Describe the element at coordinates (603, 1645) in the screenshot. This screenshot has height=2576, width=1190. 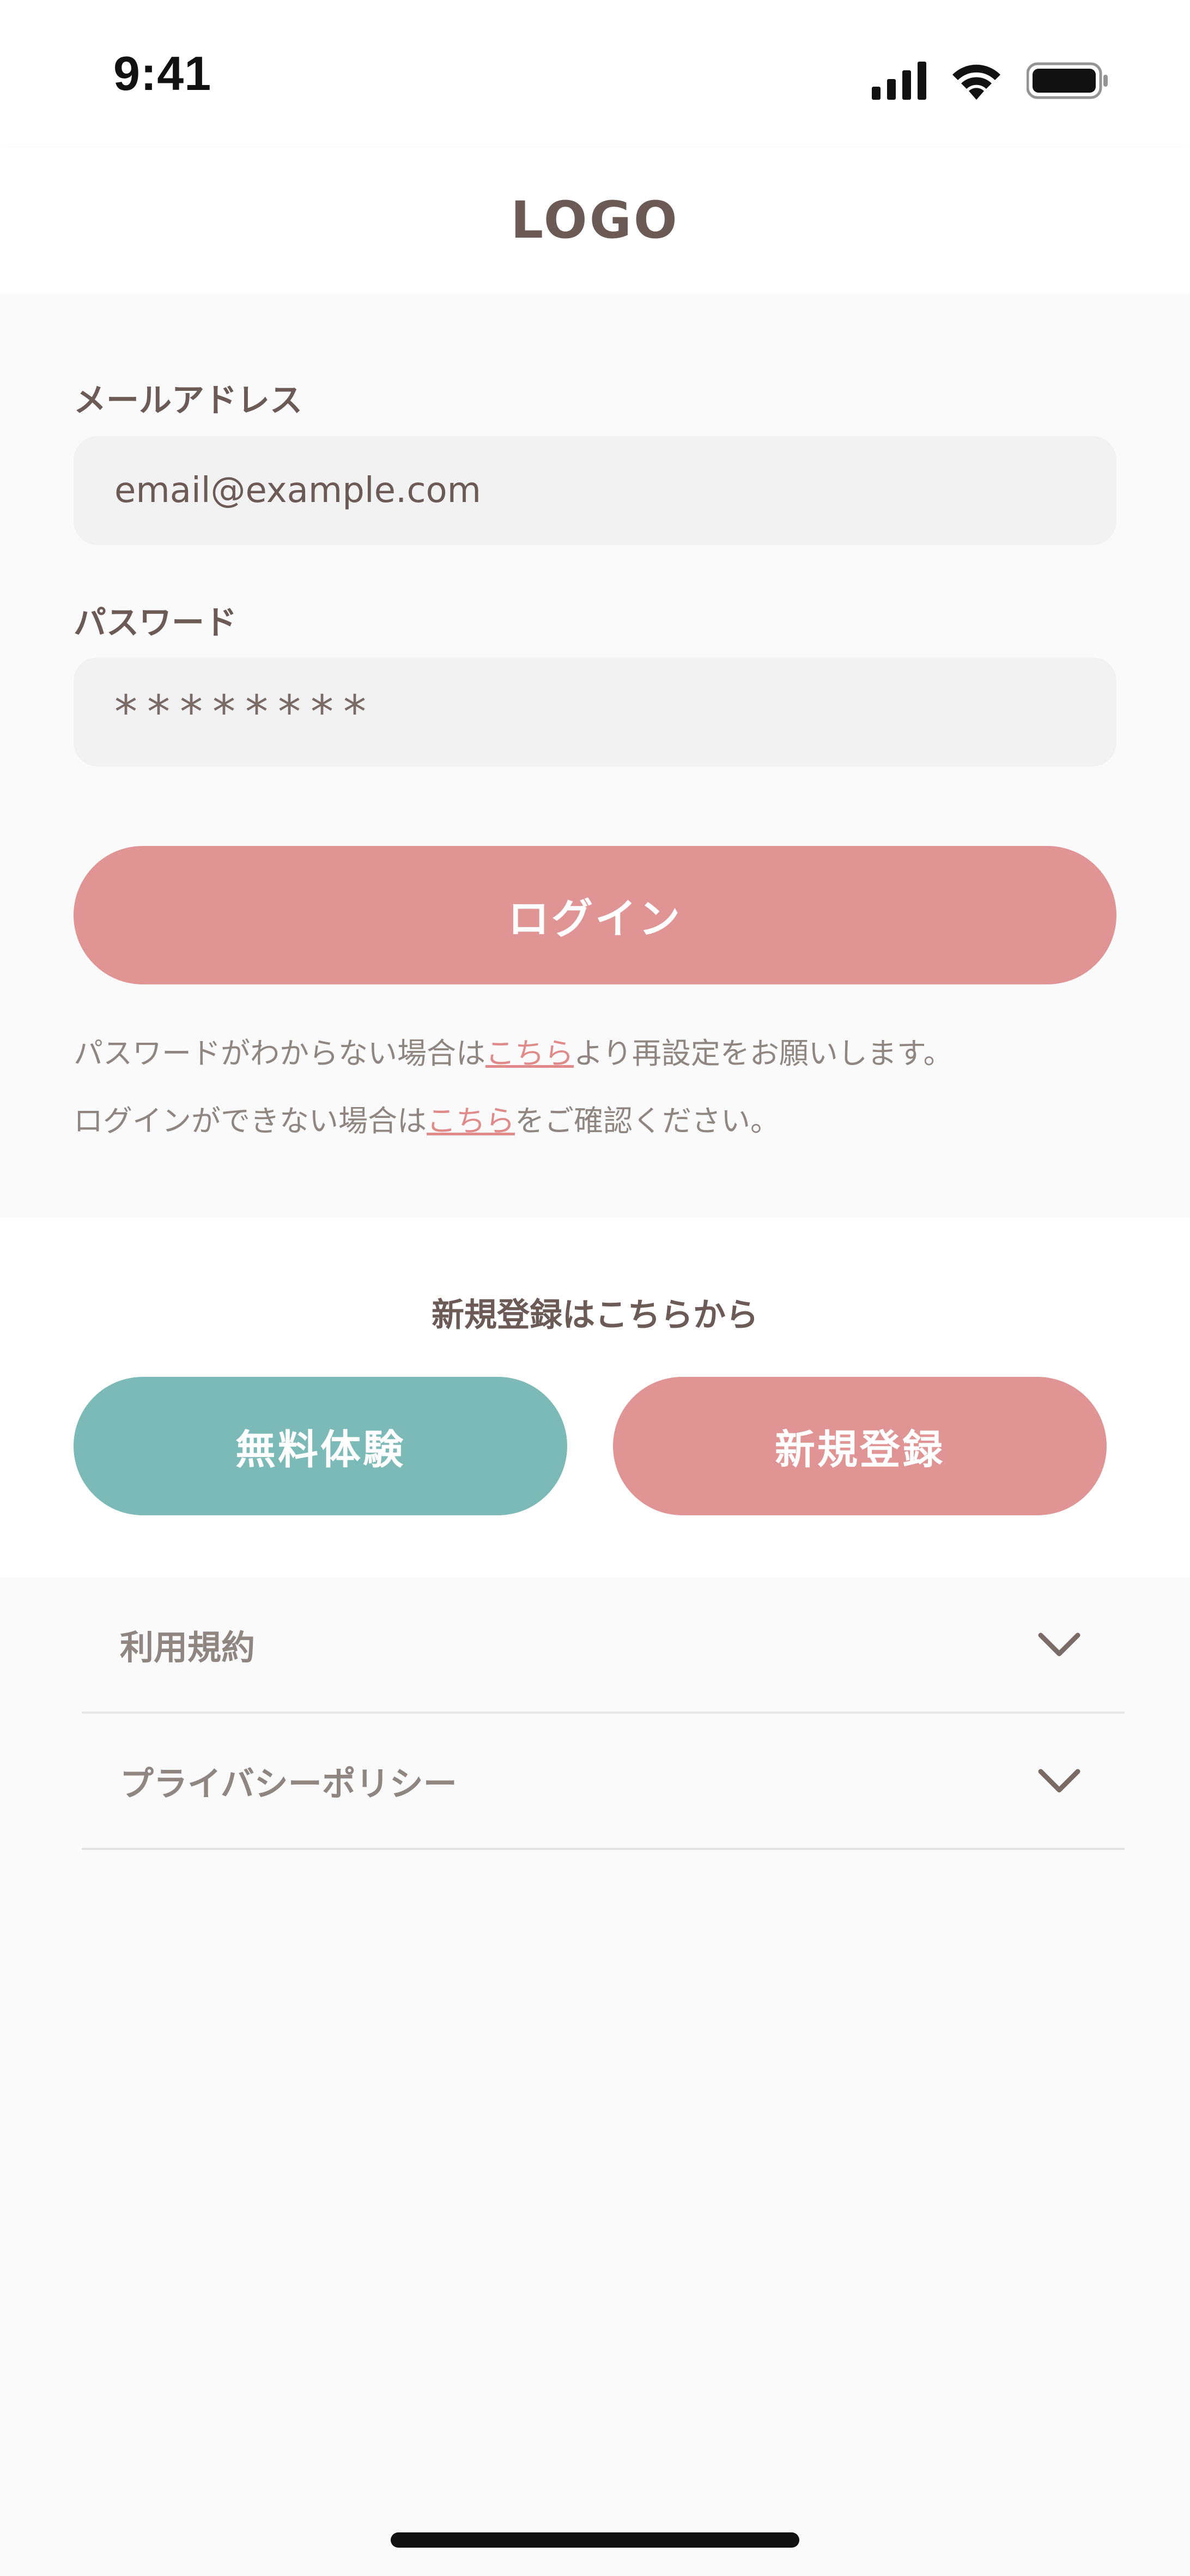
I see `accordion-terms-of-service: 利用規約` at that location.